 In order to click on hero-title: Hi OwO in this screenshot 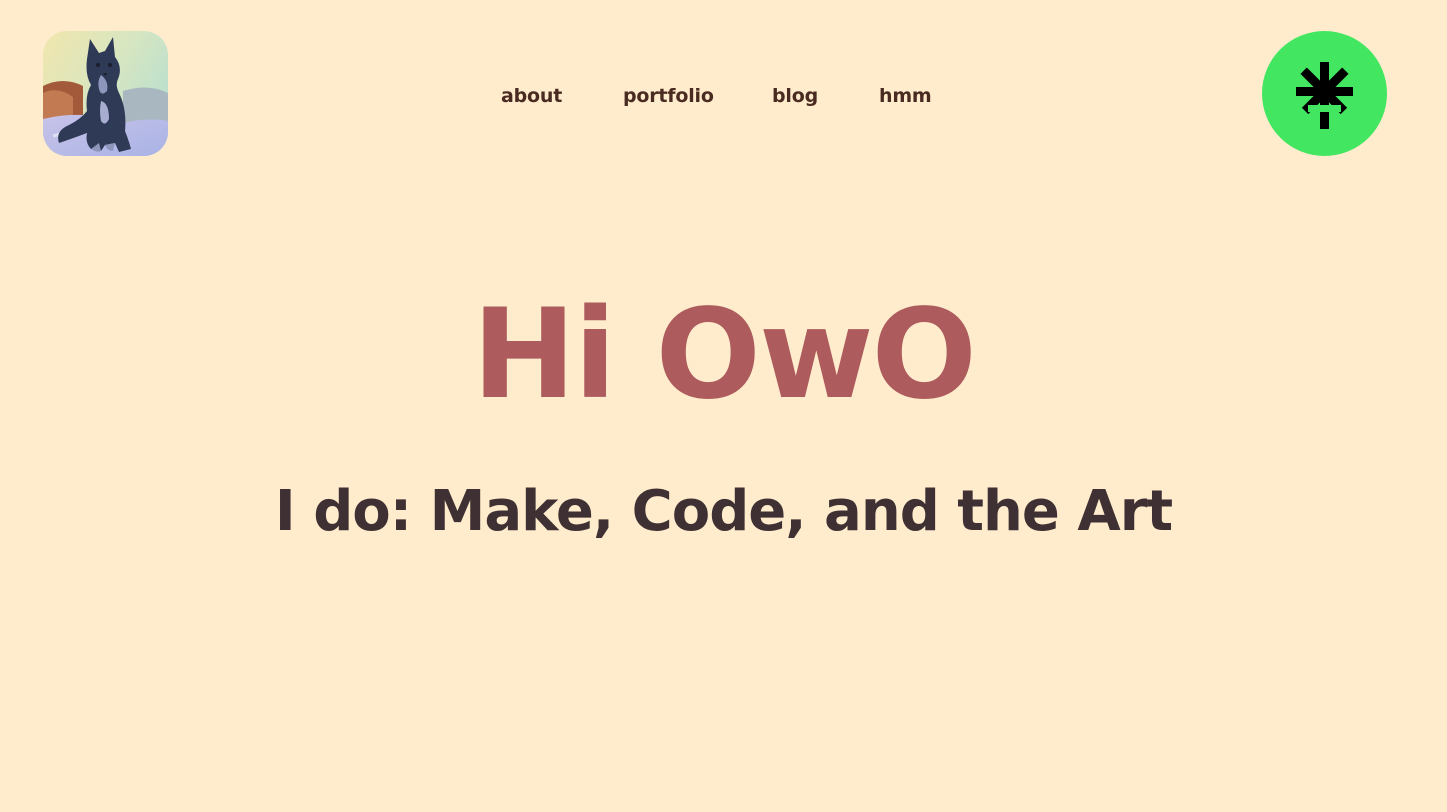, I will do `click(724, 355)`.